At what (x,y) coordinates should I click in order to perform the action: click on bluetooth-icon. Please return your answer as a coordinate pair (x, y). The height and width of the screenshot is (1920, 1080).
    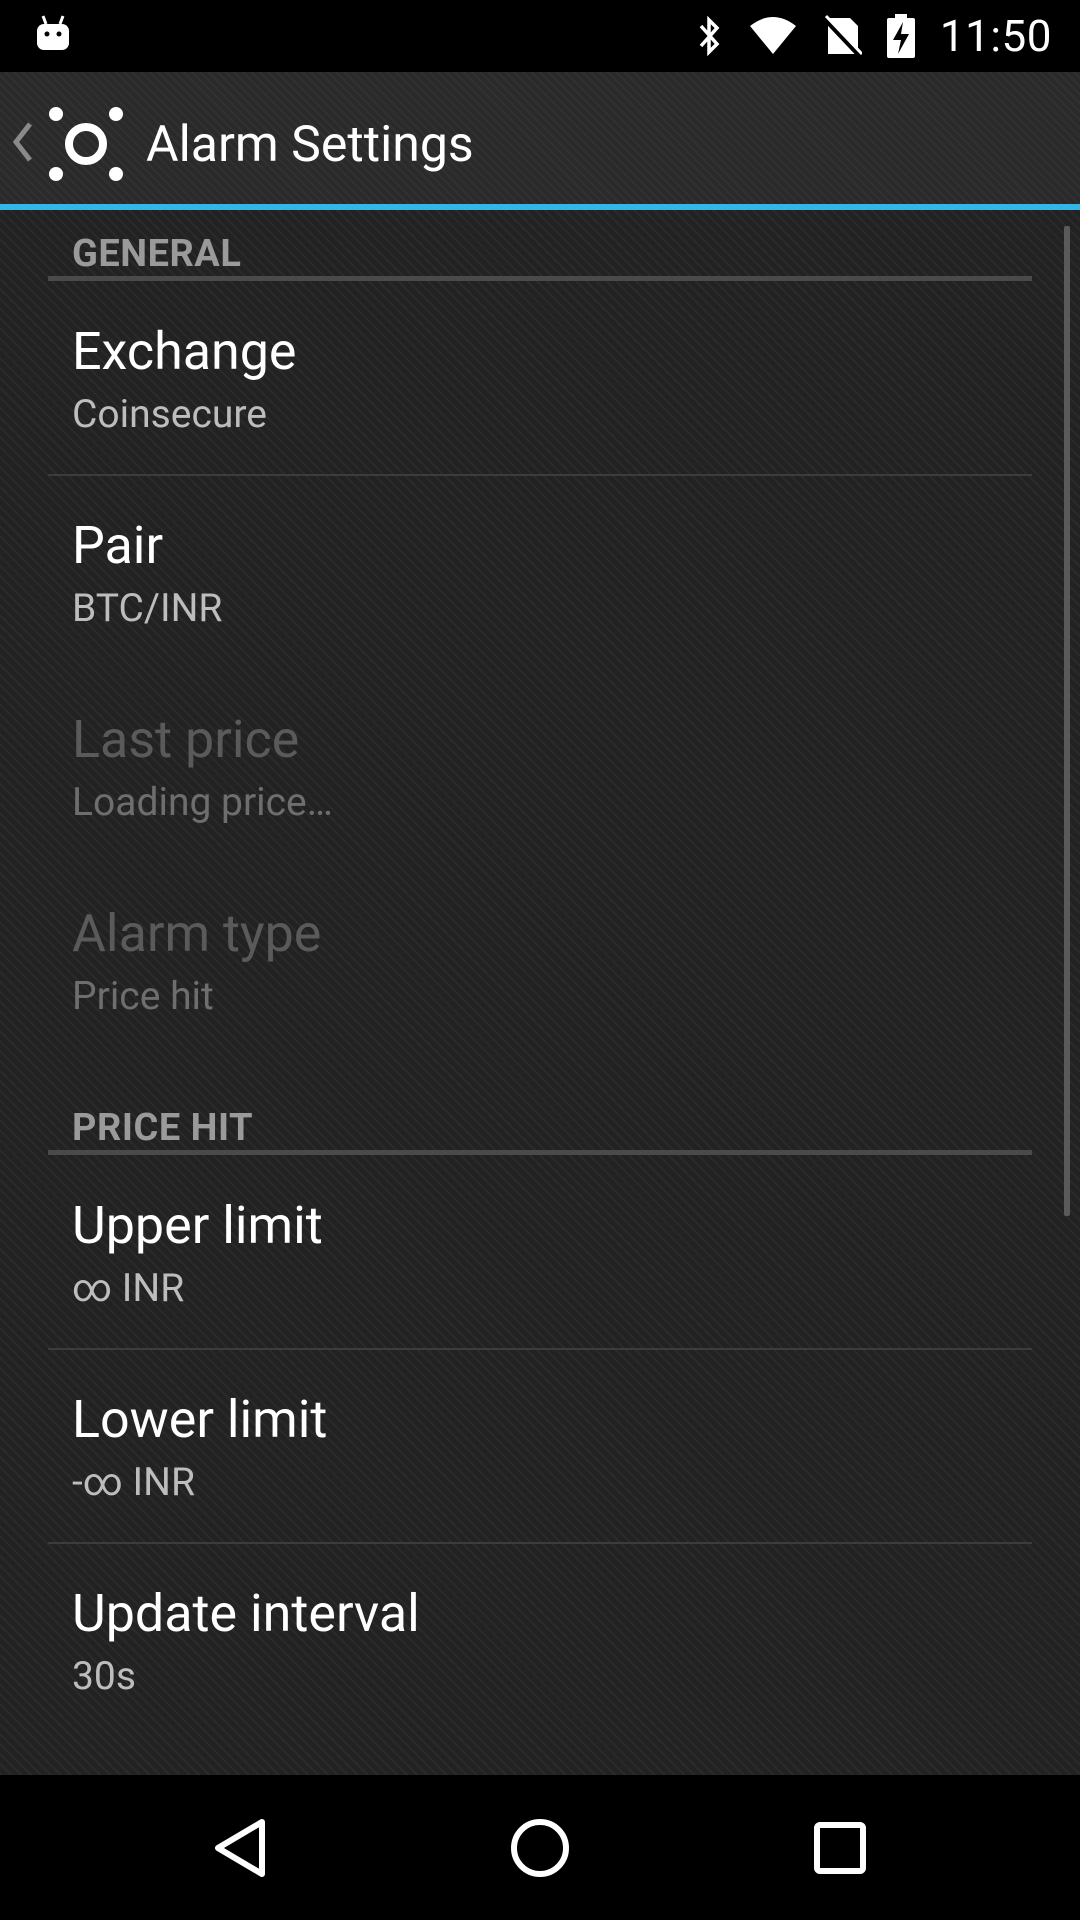
    Looking at the image, I should click on (709, 36).